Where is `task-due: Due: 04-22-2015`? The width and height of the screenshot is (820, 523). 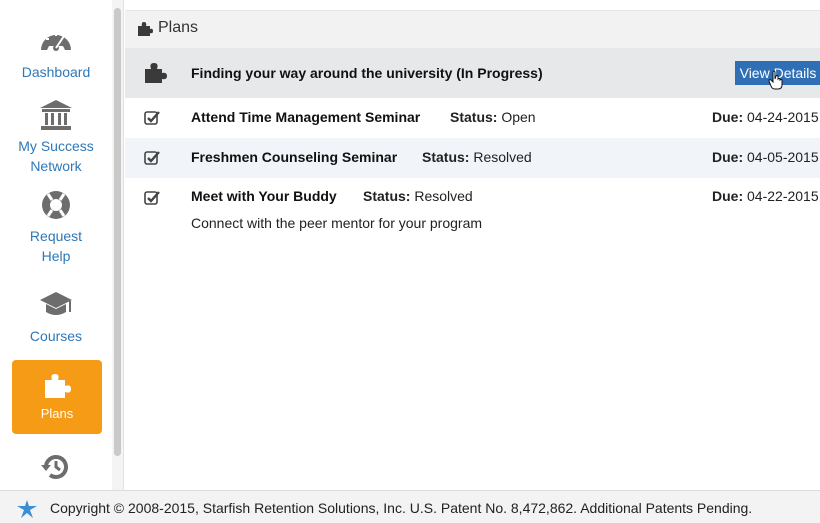 task-due: Due: 04-22-2015 is located at coordinates (765, 196).